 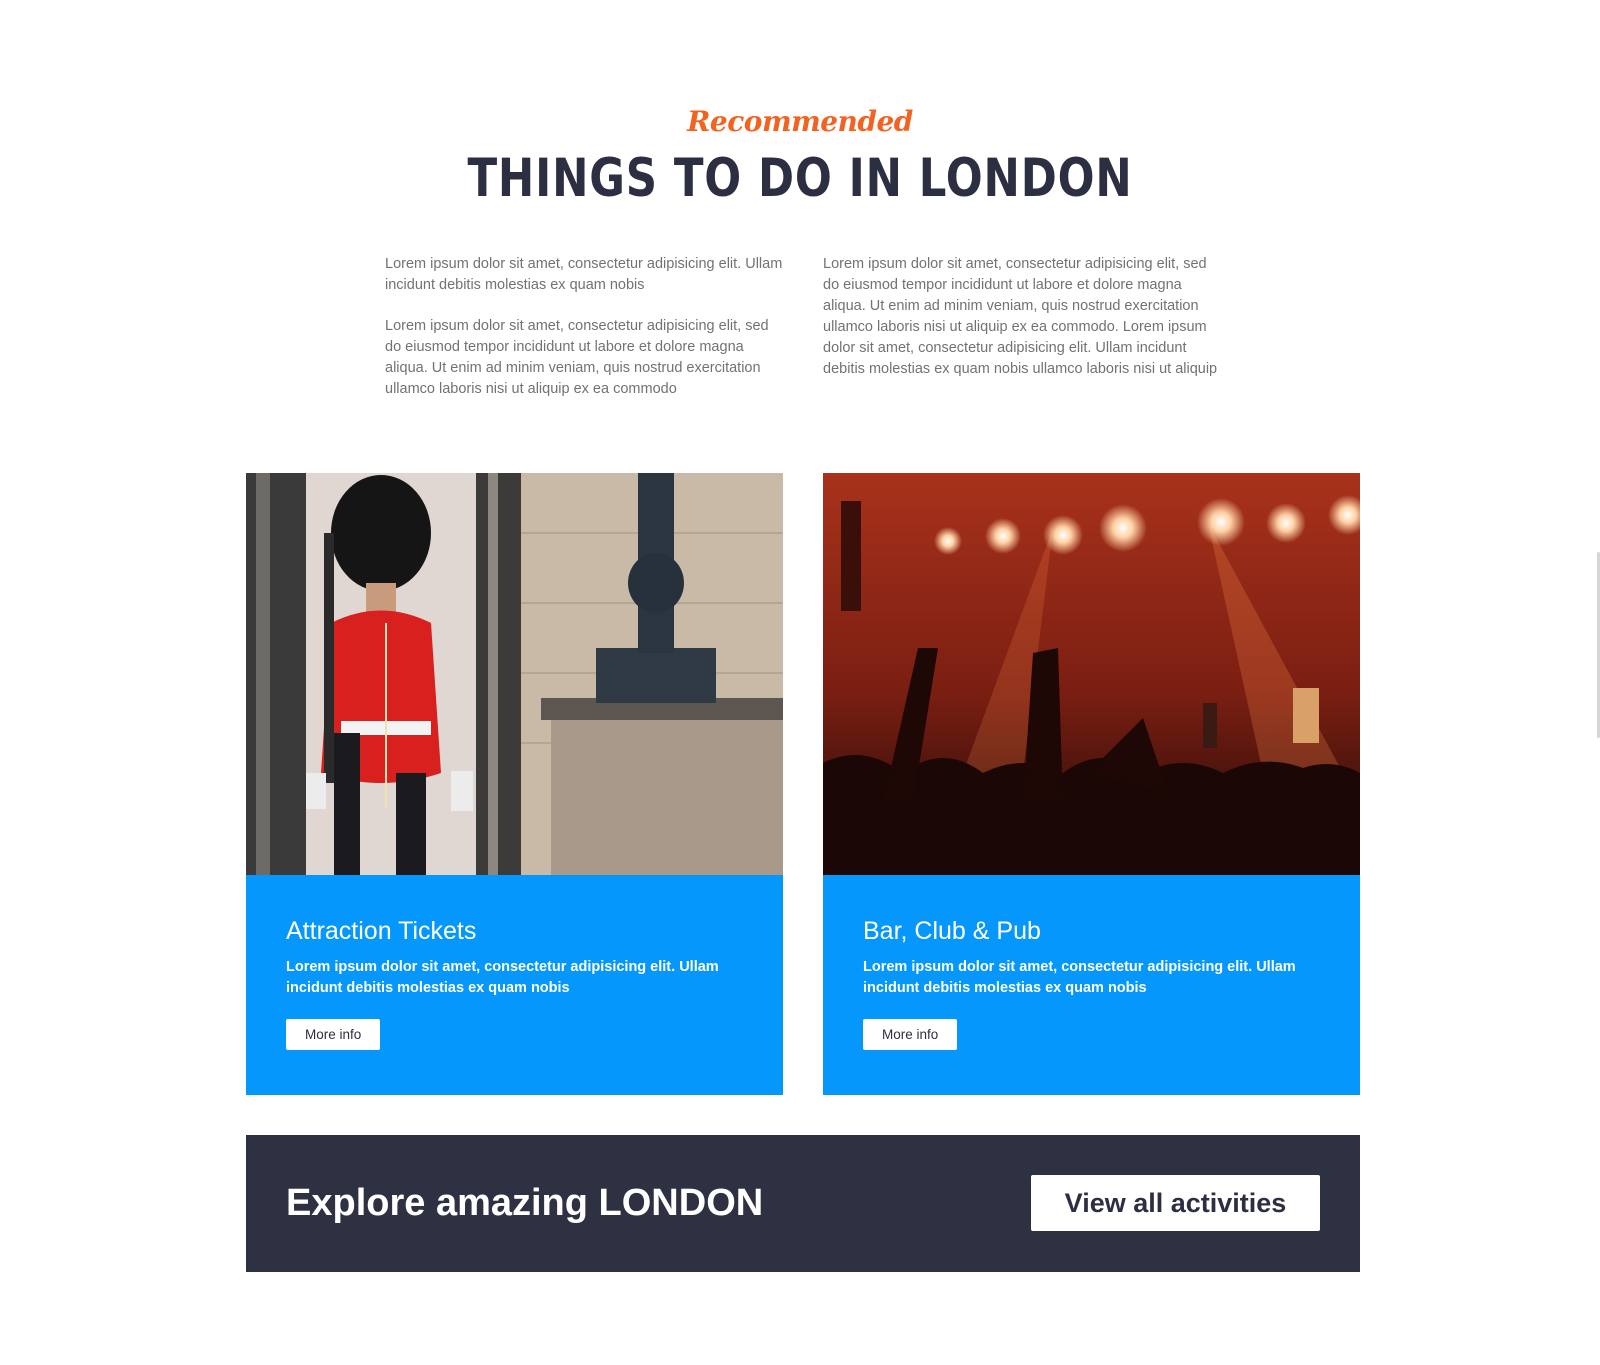 I want to click on card-title: Bar, Club & Pub, so click(x=952, y=931).